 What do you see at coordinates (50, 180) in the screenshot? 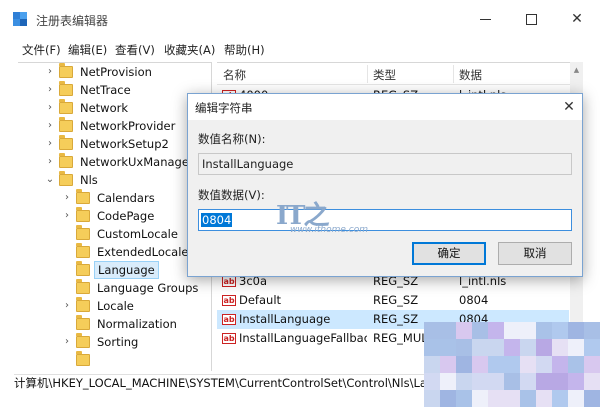
I see `chevron-down-icon: ⌄` at bounding box center [50, 180].